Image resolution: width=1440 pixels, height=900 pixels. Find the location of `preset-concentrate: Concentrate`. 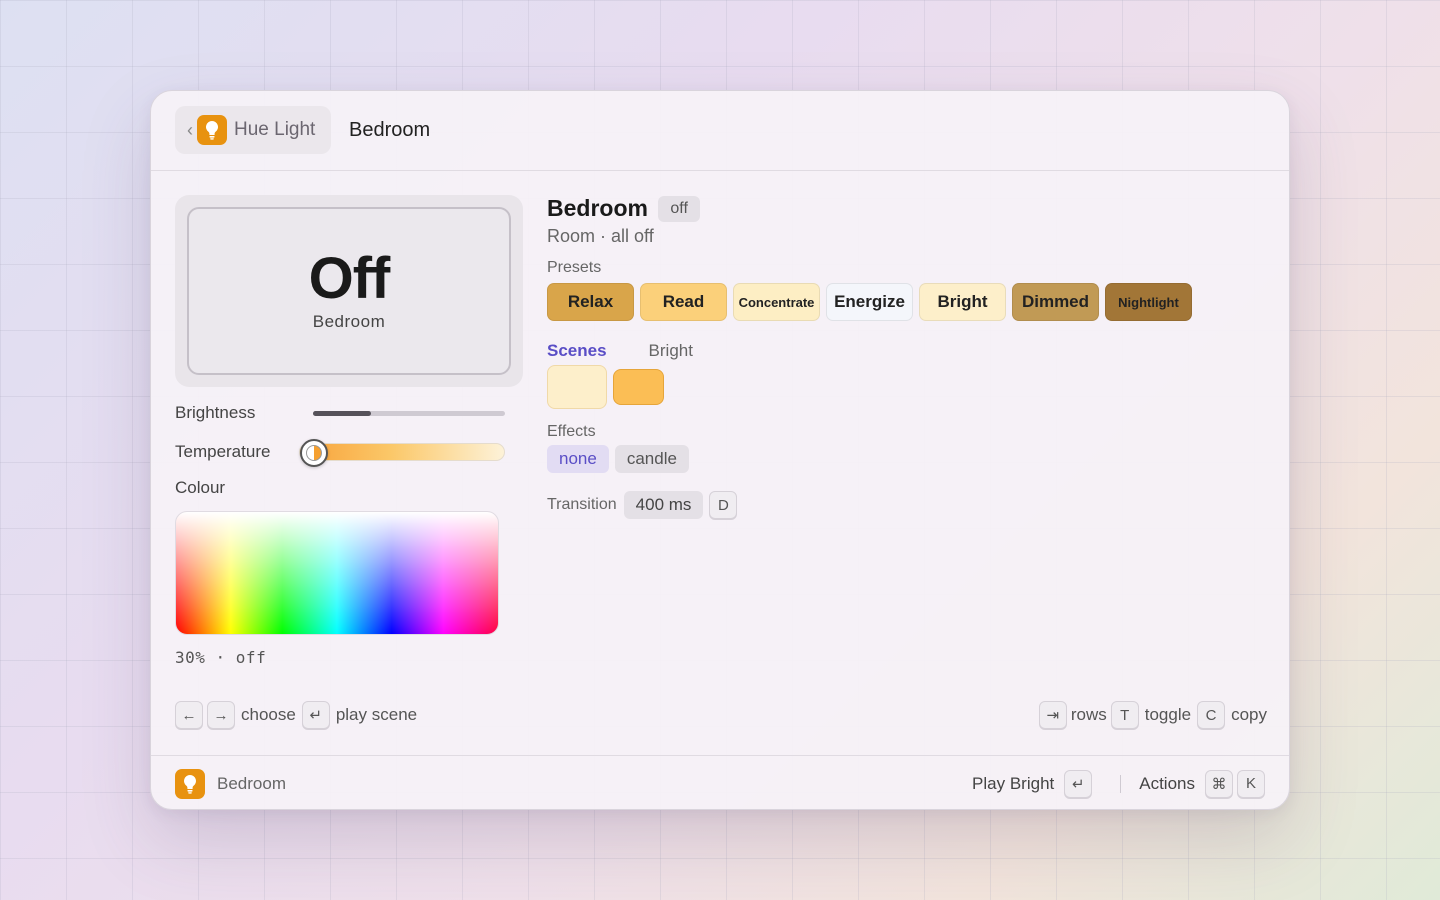

preset-concentrate: Concentrate is located at coordinates (776, 302).